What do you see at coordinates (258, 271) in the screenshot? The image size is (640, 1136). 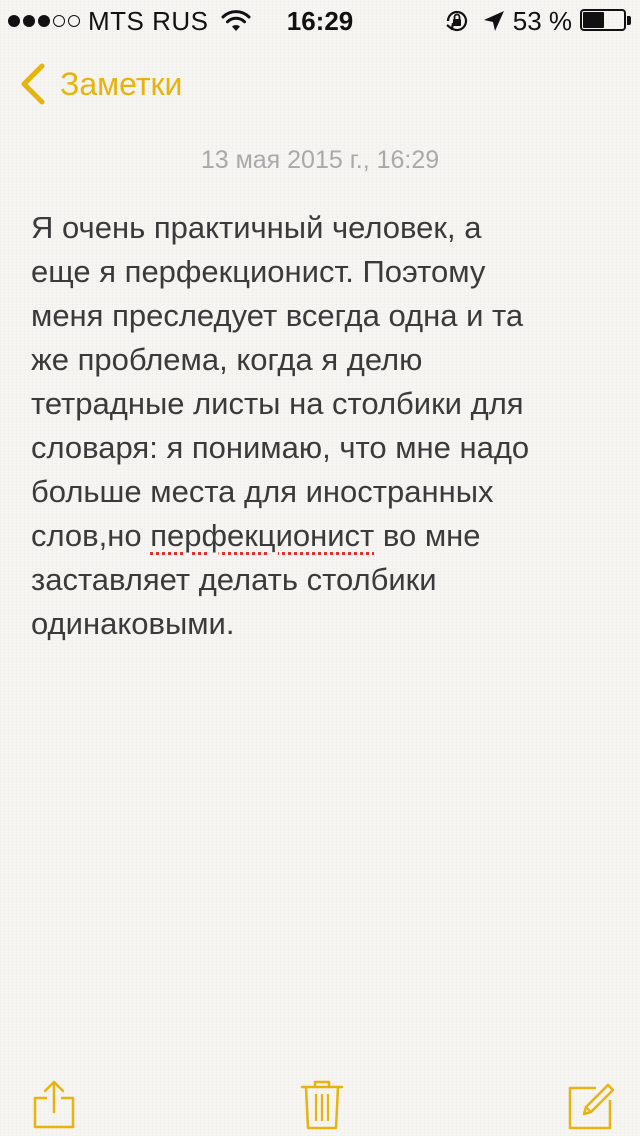 I see `note-line: еще я перфекционист. Поэтому` at bounding box center [258, 271].